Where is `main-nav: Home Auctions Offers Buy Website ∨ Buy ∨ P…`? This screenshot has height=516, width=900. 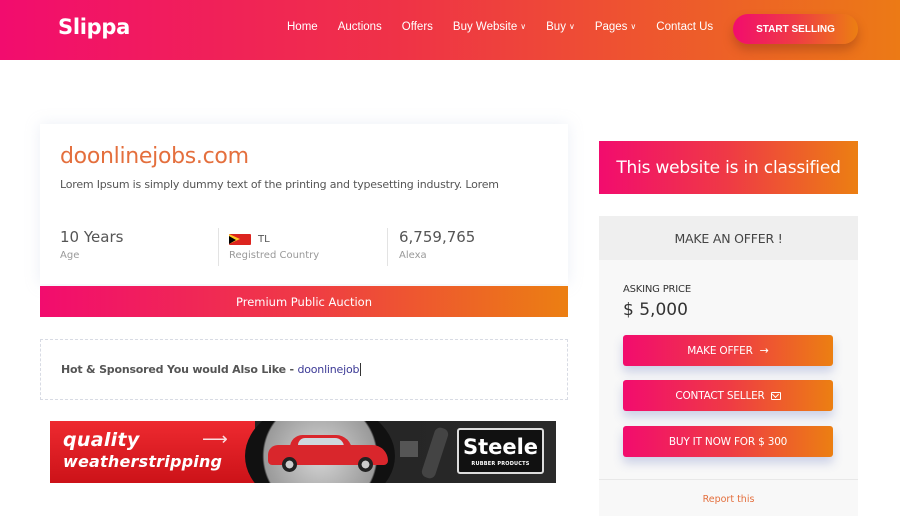
main-nav: Home Auctions Offers Buy Website ∨ Buy ∨ P… is located at coordinates (510, 27).